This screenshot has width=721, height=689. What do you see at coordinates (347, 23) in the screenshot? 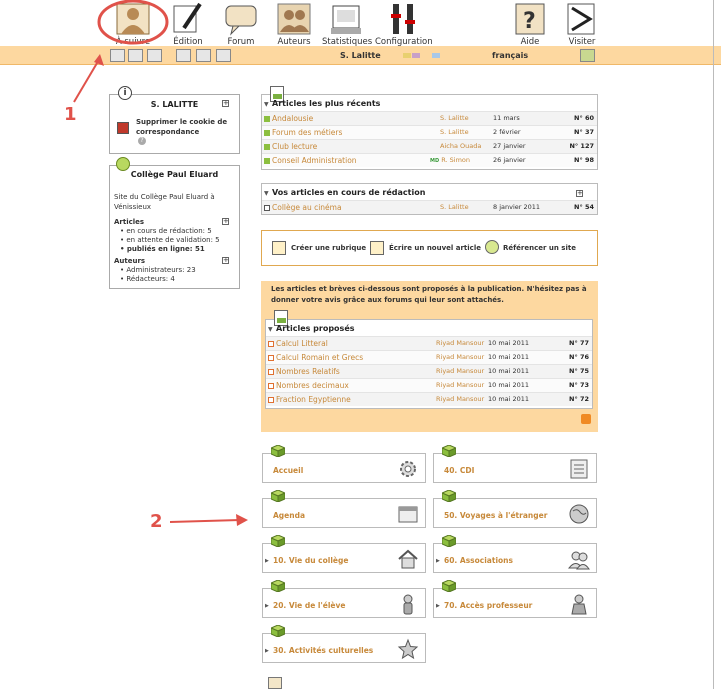
I see `nav-statistiques: Statistiques` at bounding box center [347, 23].